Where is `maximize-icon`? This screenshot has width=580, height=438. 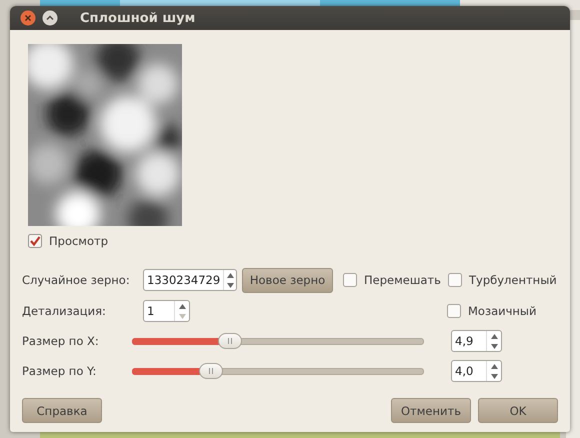 maximize-icon is located at coordinates (50, 18).